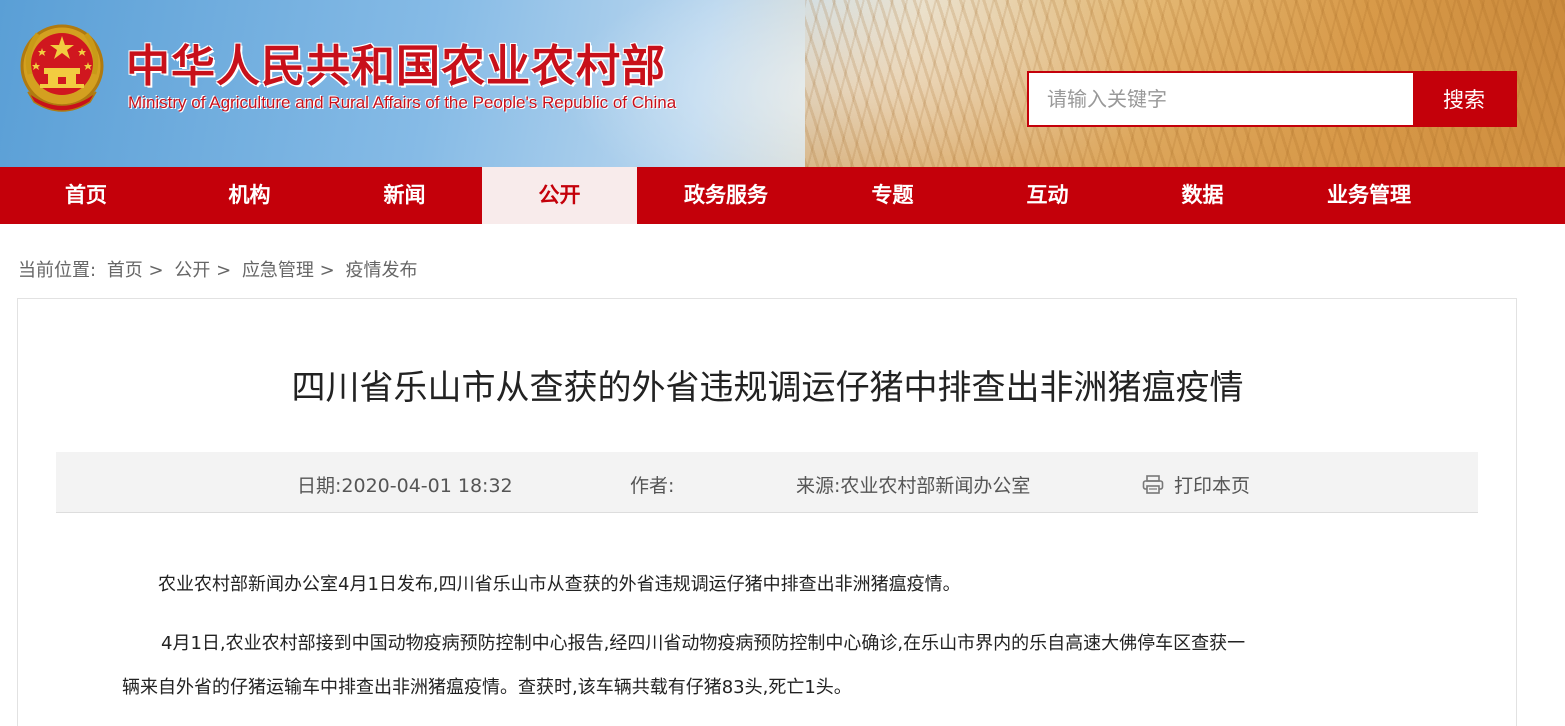  I want to click on nav-item-home: 首页, so click(86, 195).